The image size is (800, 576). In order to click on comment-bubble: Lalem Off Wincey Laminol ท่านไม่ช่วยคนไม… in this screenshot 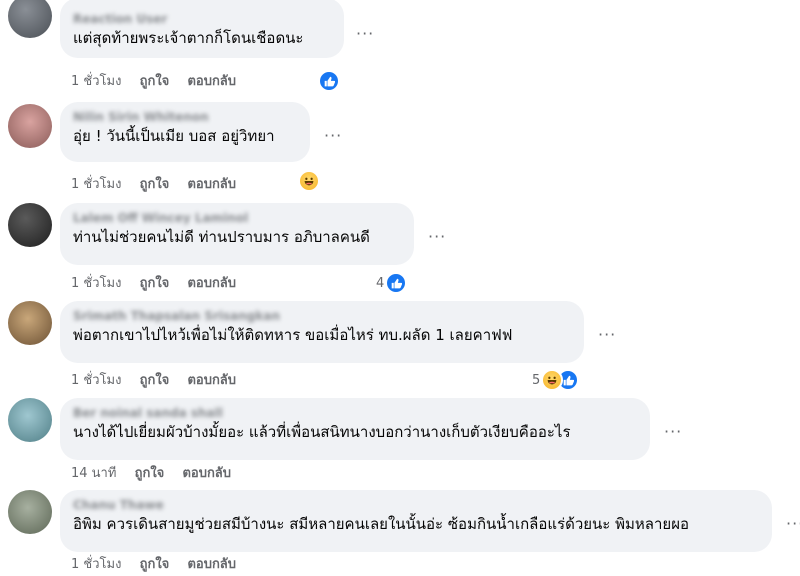, I will do `click(237, 234)`.